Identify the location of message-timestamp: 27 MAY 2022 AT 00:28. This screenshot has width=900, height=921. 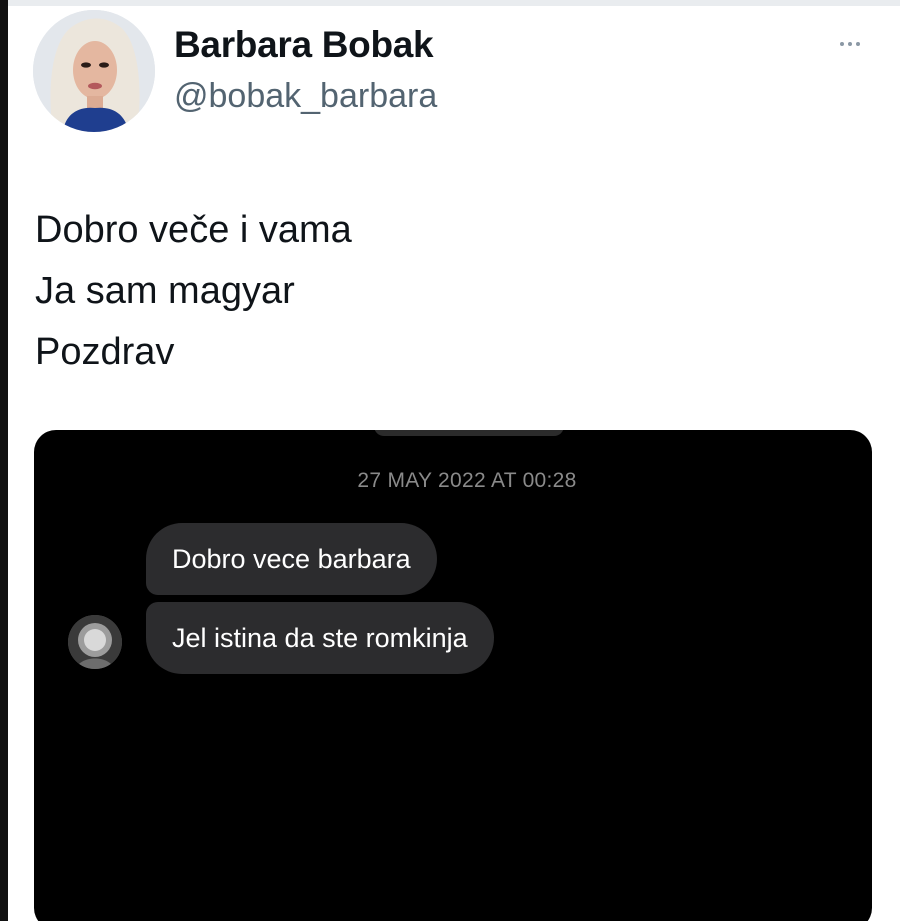
(467, 480).